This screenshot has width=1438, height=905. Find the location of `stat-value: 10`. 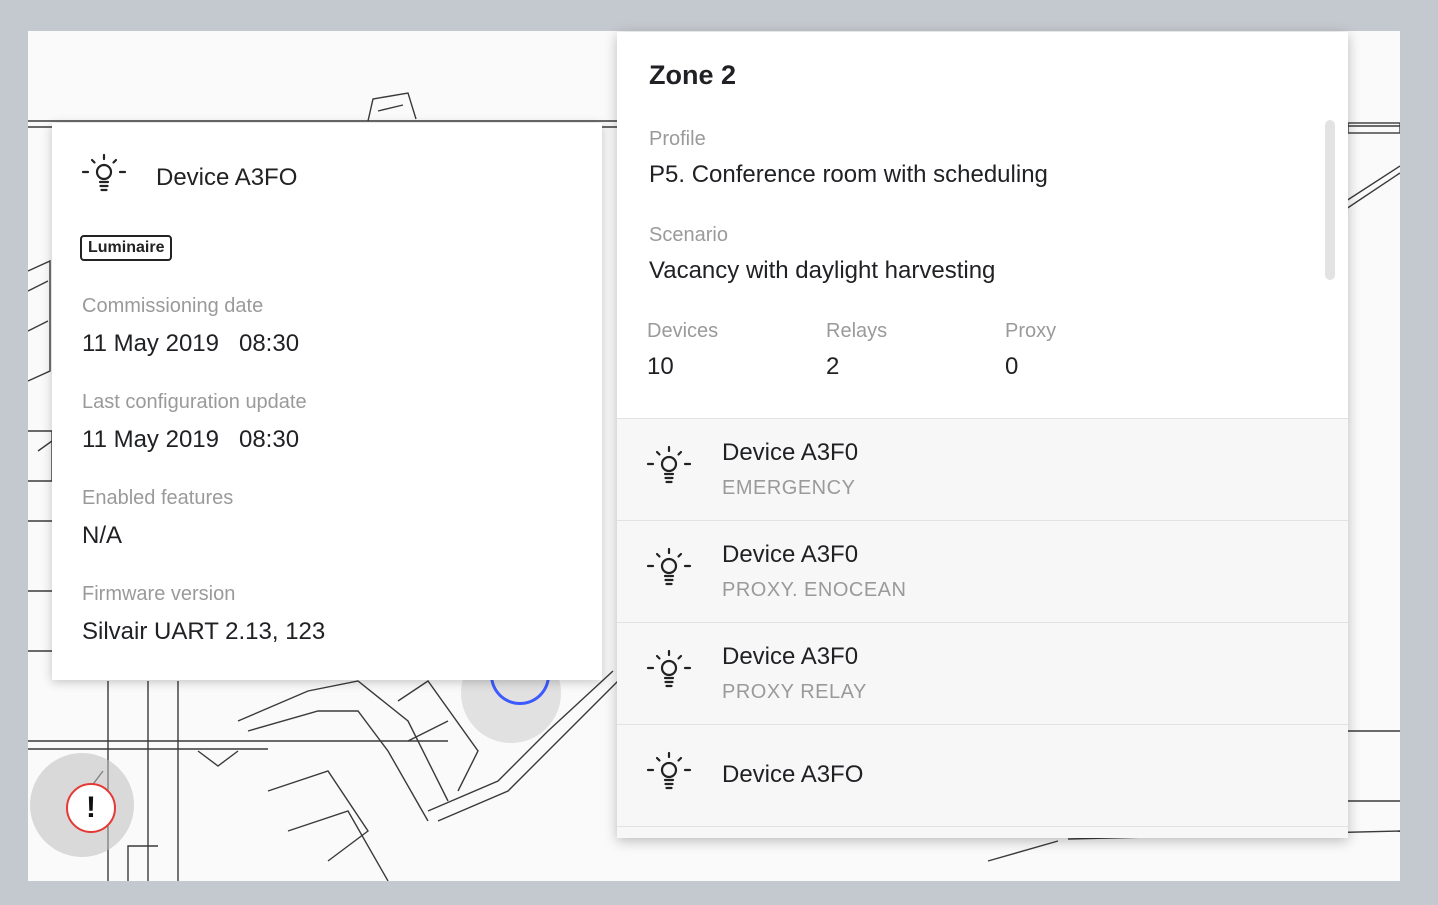

stat-value: 10 is located at coordinates (660, 366).